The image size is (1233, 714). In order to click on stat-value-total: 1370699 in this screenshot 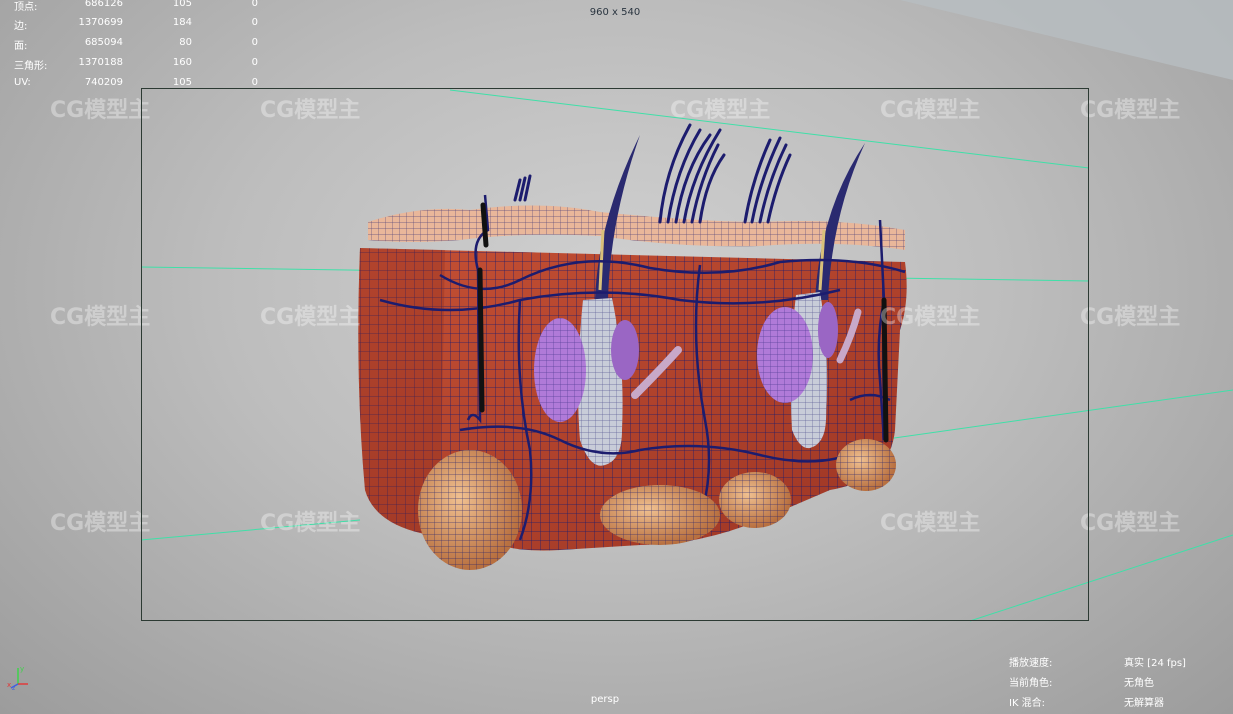, I will do `click(100, 22)`.